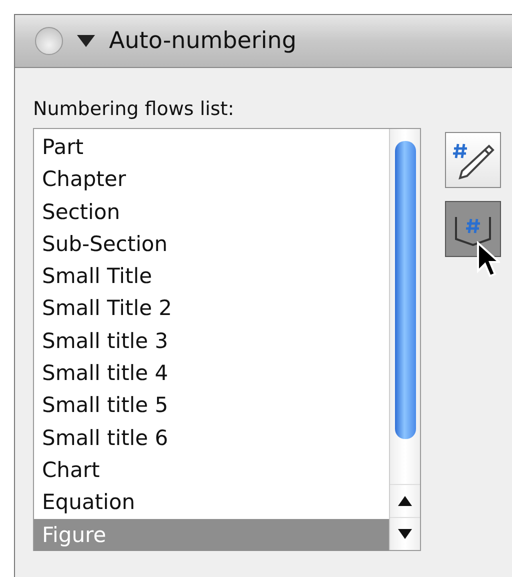  What do you see at coordinates (211, 470) in the screenshot?
I see `list-item: Chart` at bounding box center [211, 470].